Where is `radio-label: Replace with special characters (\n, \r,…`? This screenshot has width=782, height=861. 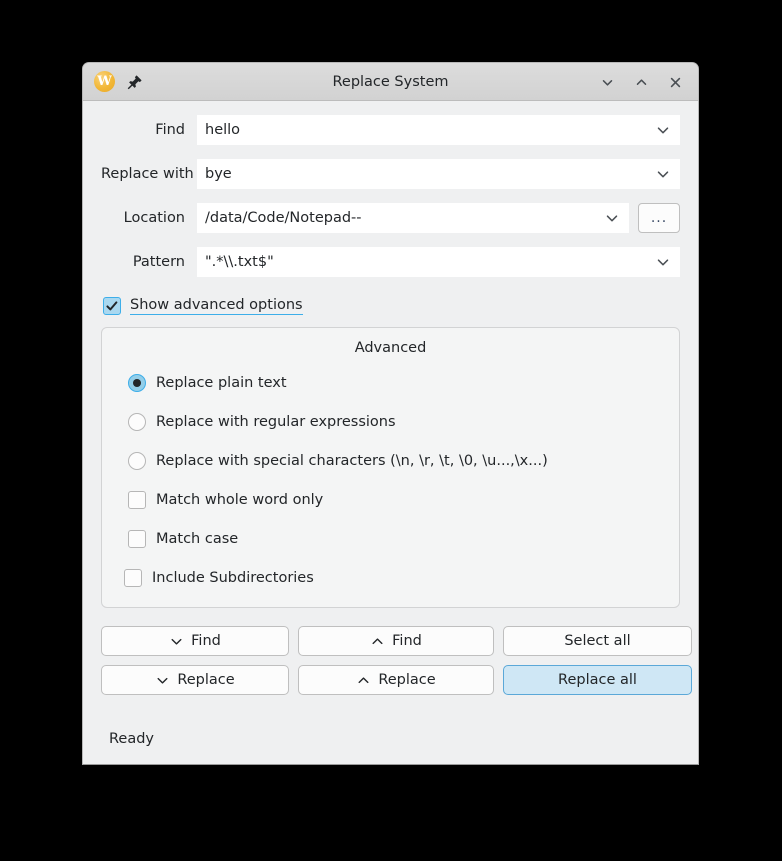
radio-label: Replace with special characters (\n, \r,… is located at coordinates (352, 461).